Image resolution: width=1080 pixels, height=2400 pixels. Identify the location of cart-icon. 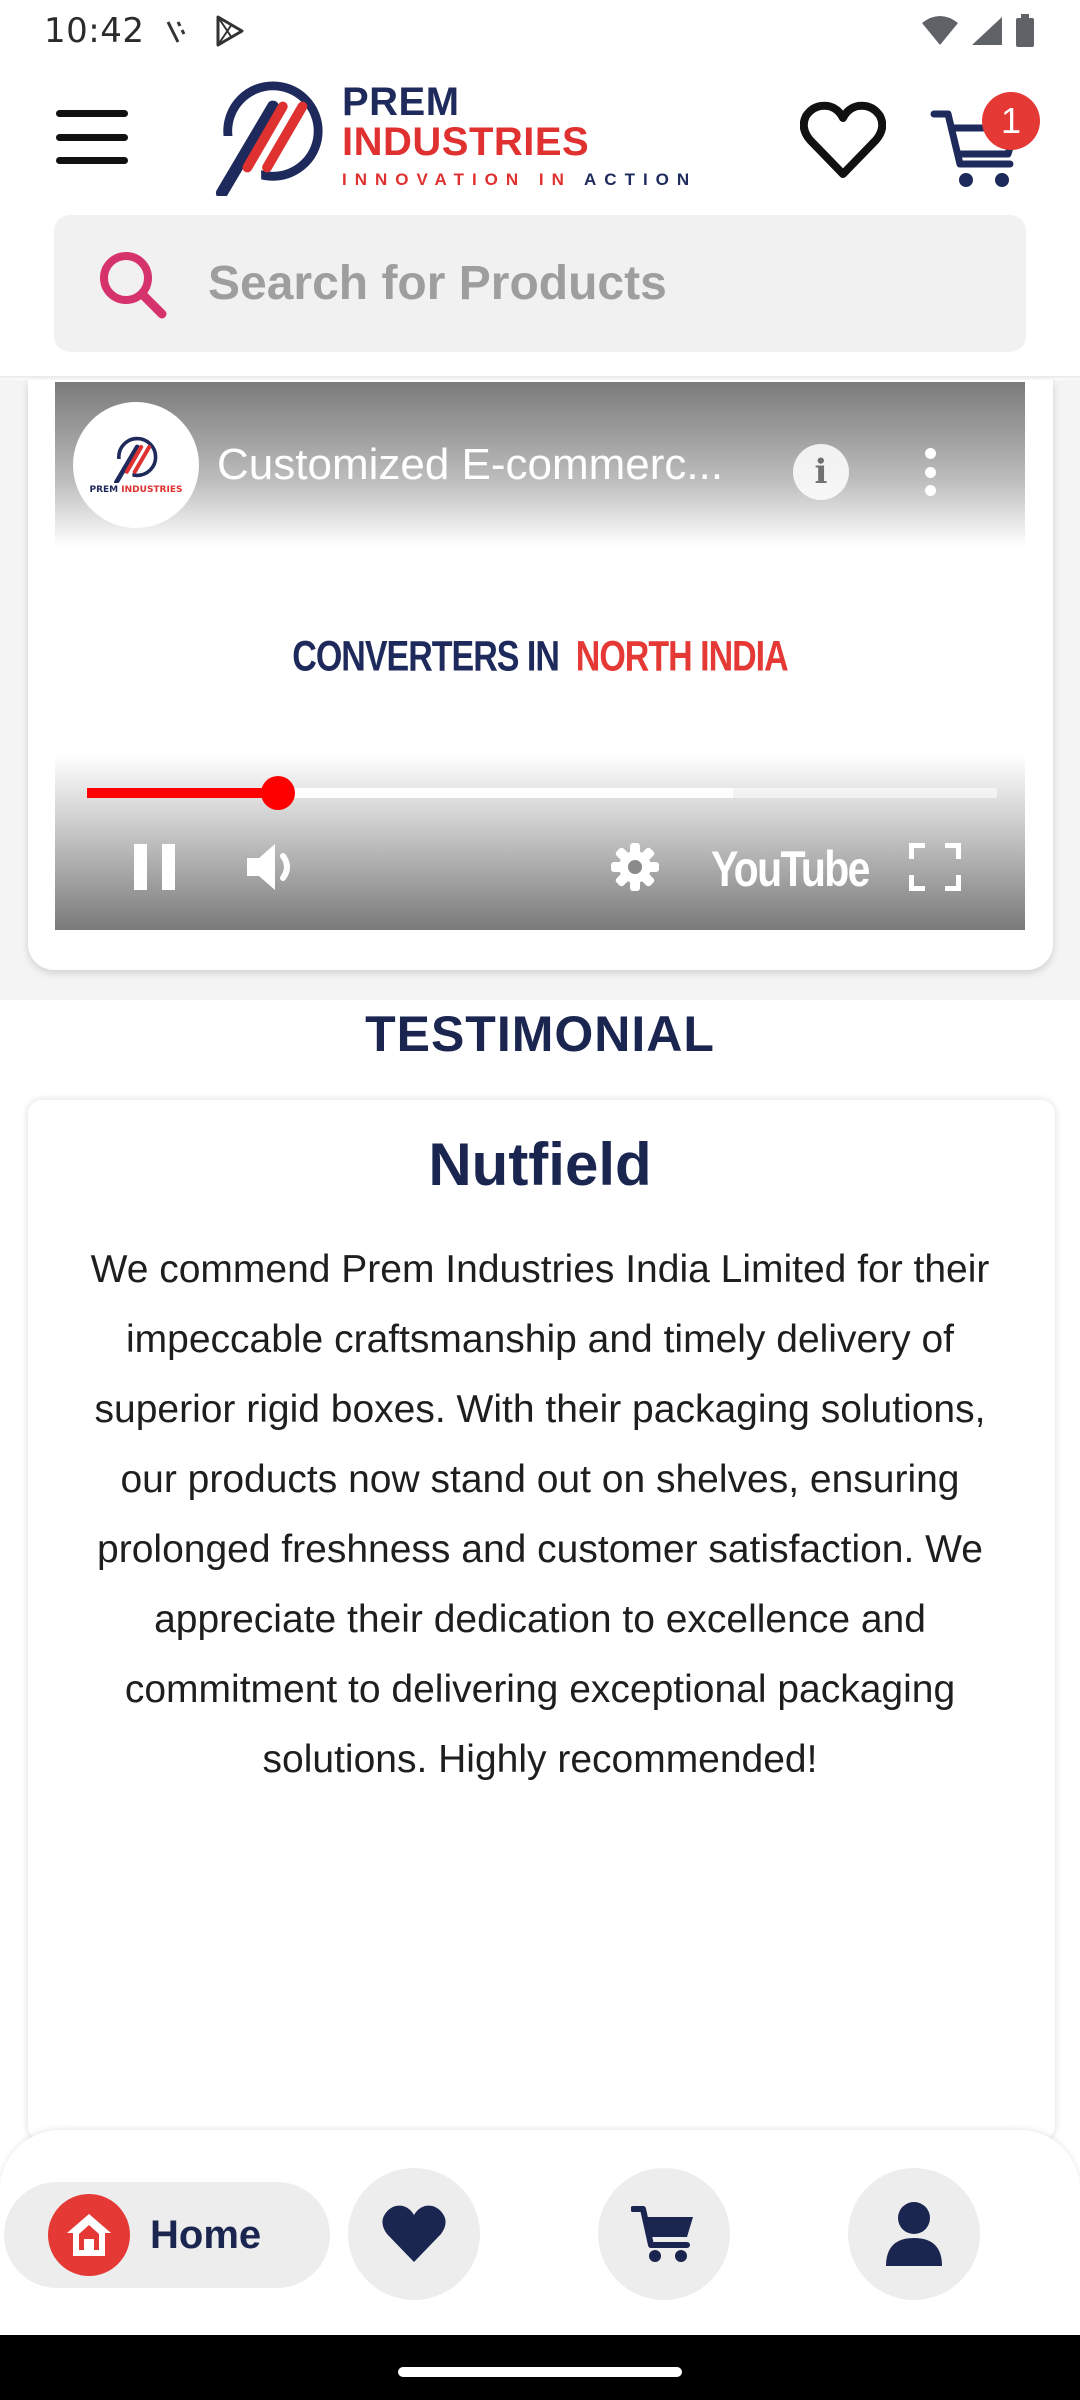
(662, 2234).